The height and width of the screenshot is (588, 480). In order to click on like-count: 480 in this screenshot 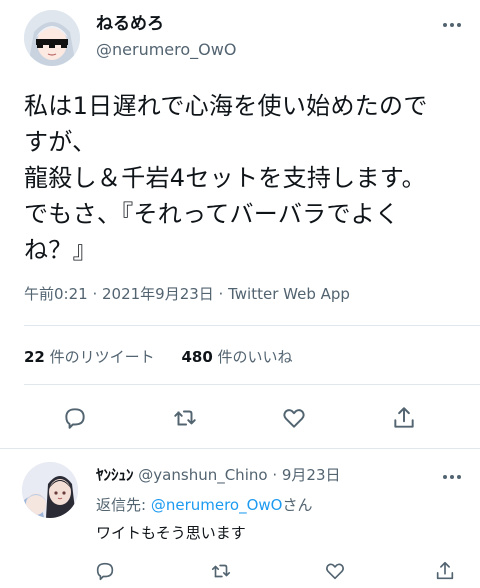, I will do `click(197, 357)`.